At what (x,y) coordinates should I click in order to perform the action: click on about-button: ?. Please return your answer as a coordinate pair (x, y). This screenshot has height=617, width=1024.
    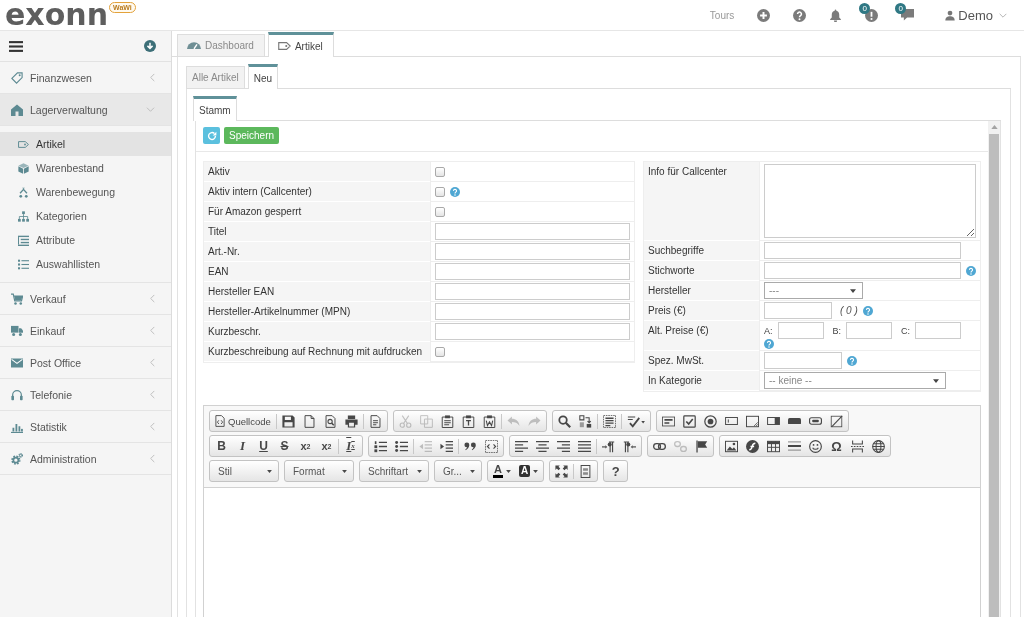
    Looking at the image, I should click on (616, 471).